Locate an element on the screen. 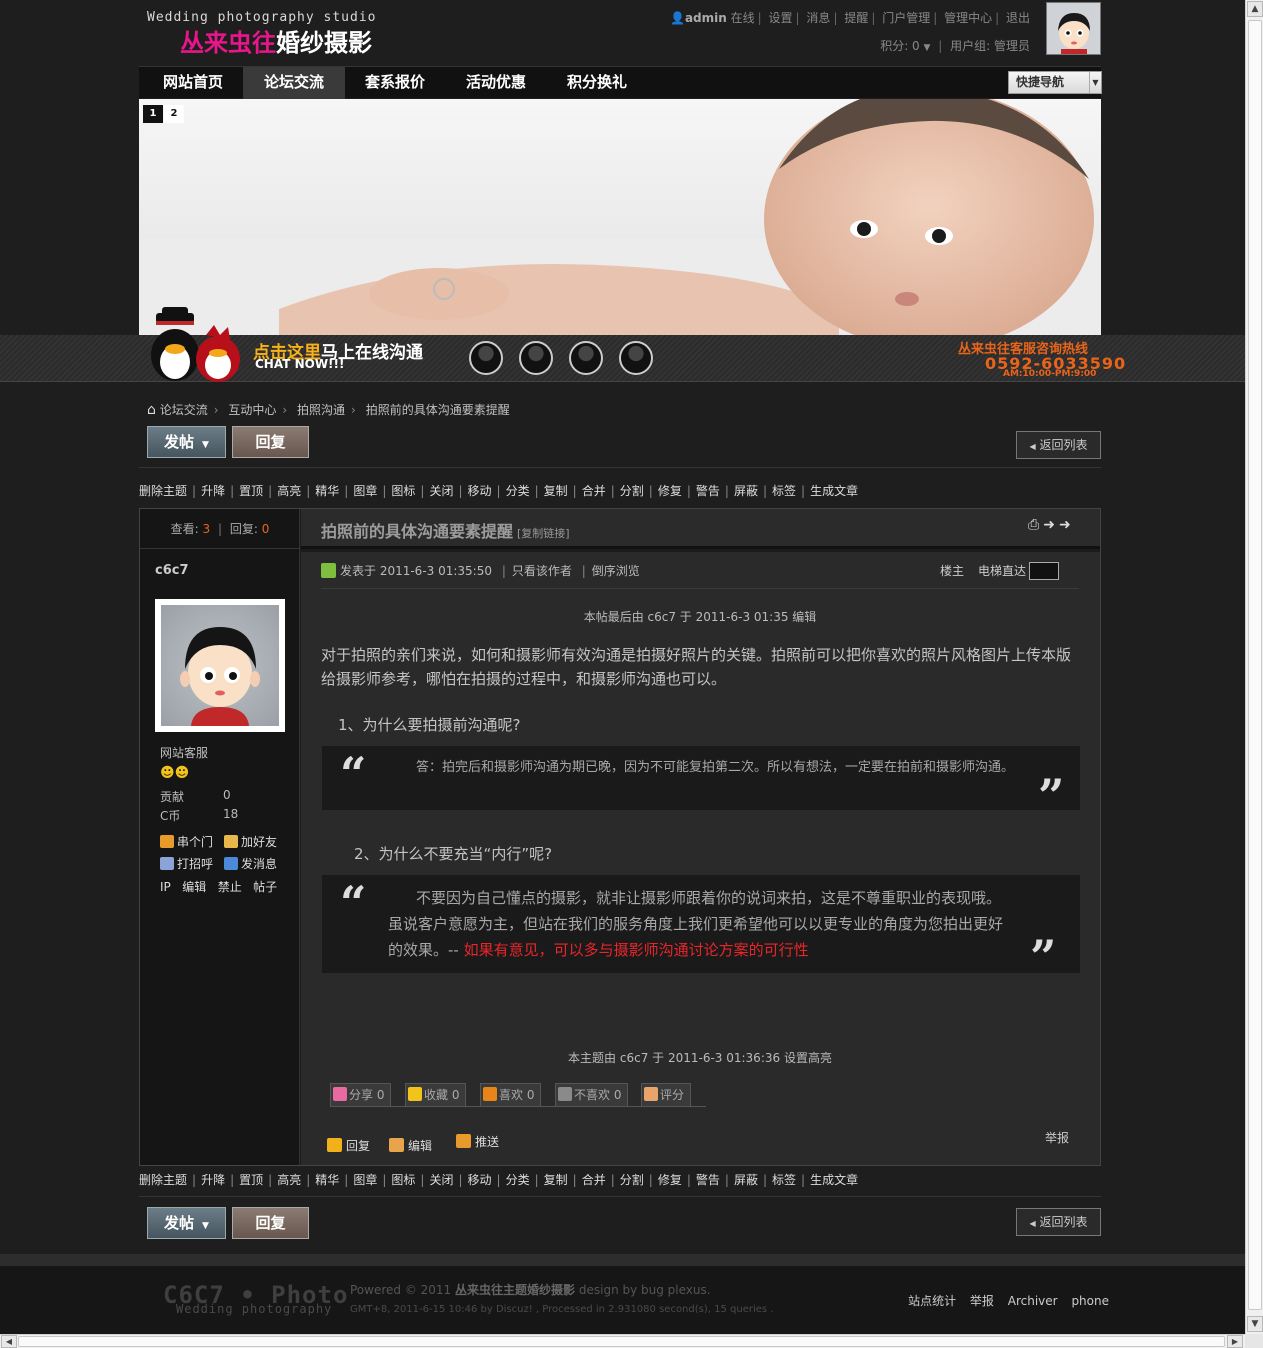 The image size is (1263, 1348). slide-dot-2: 2 is located at coordinates (174, 114).